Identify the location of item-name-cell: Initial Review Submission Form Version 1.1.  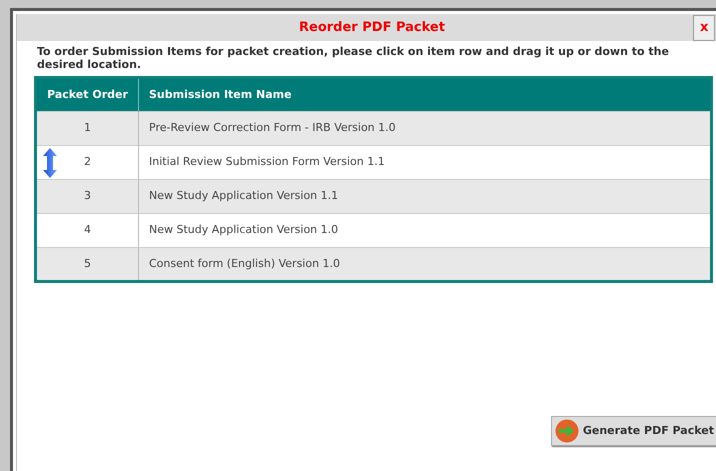
(425, 163).